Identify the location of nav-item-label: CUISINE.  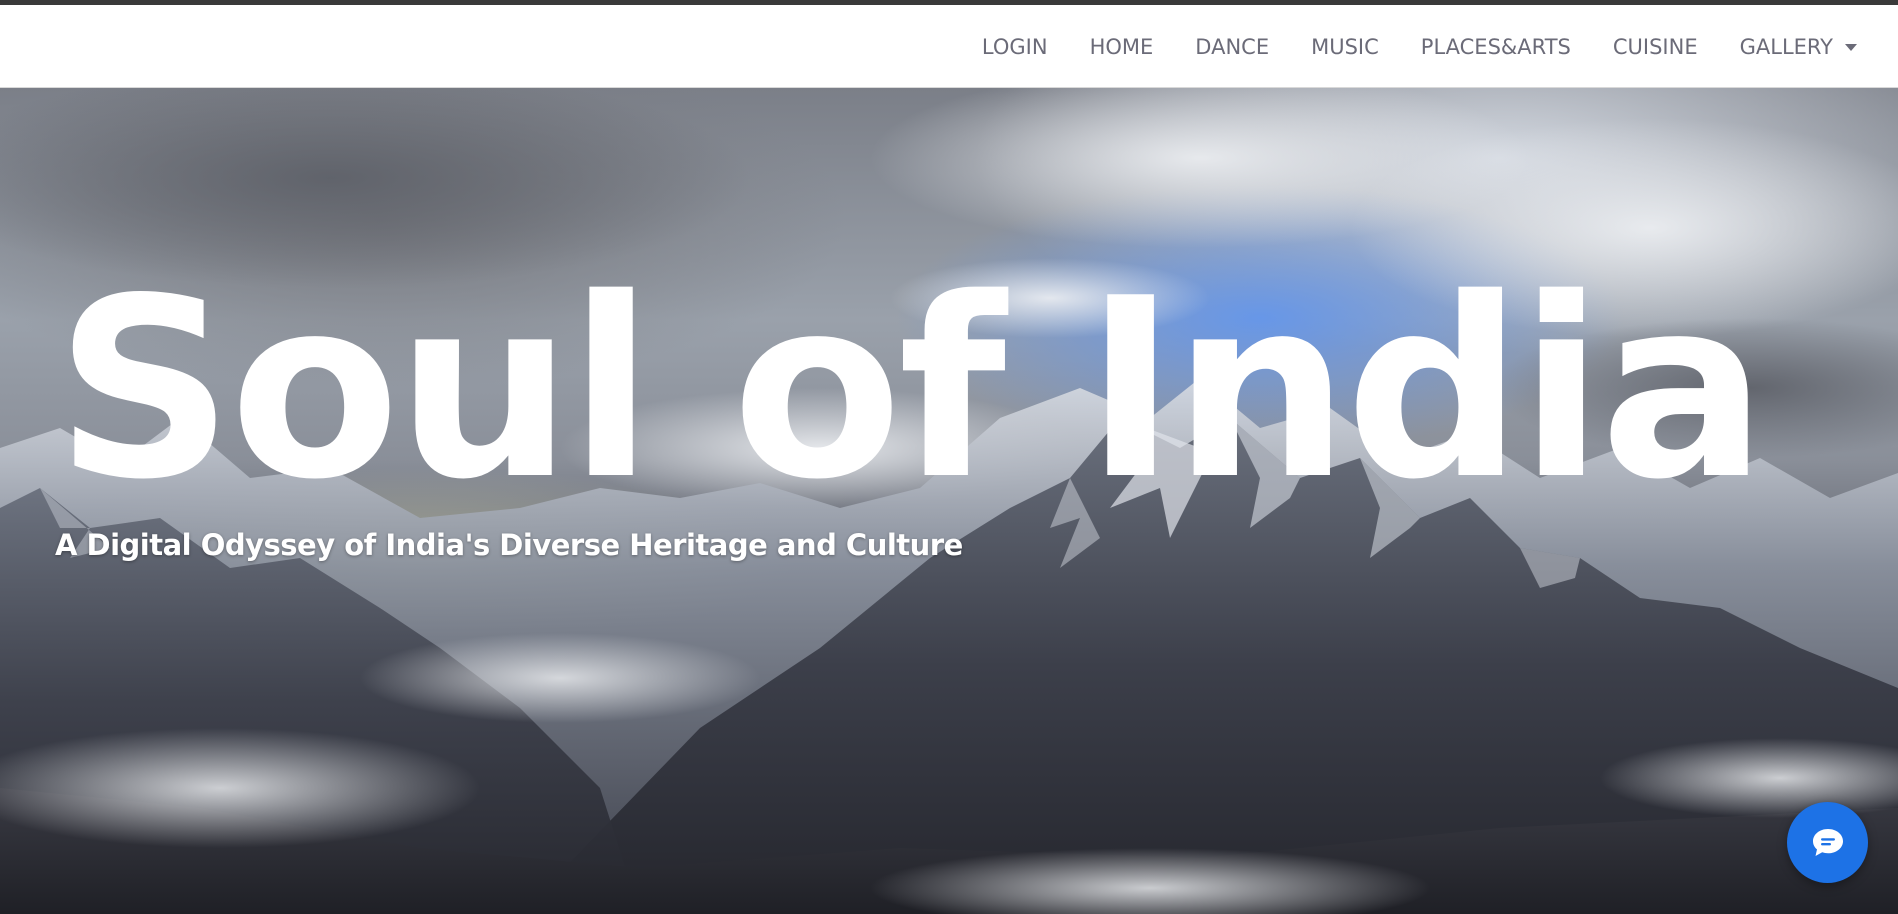
(1655, 46).